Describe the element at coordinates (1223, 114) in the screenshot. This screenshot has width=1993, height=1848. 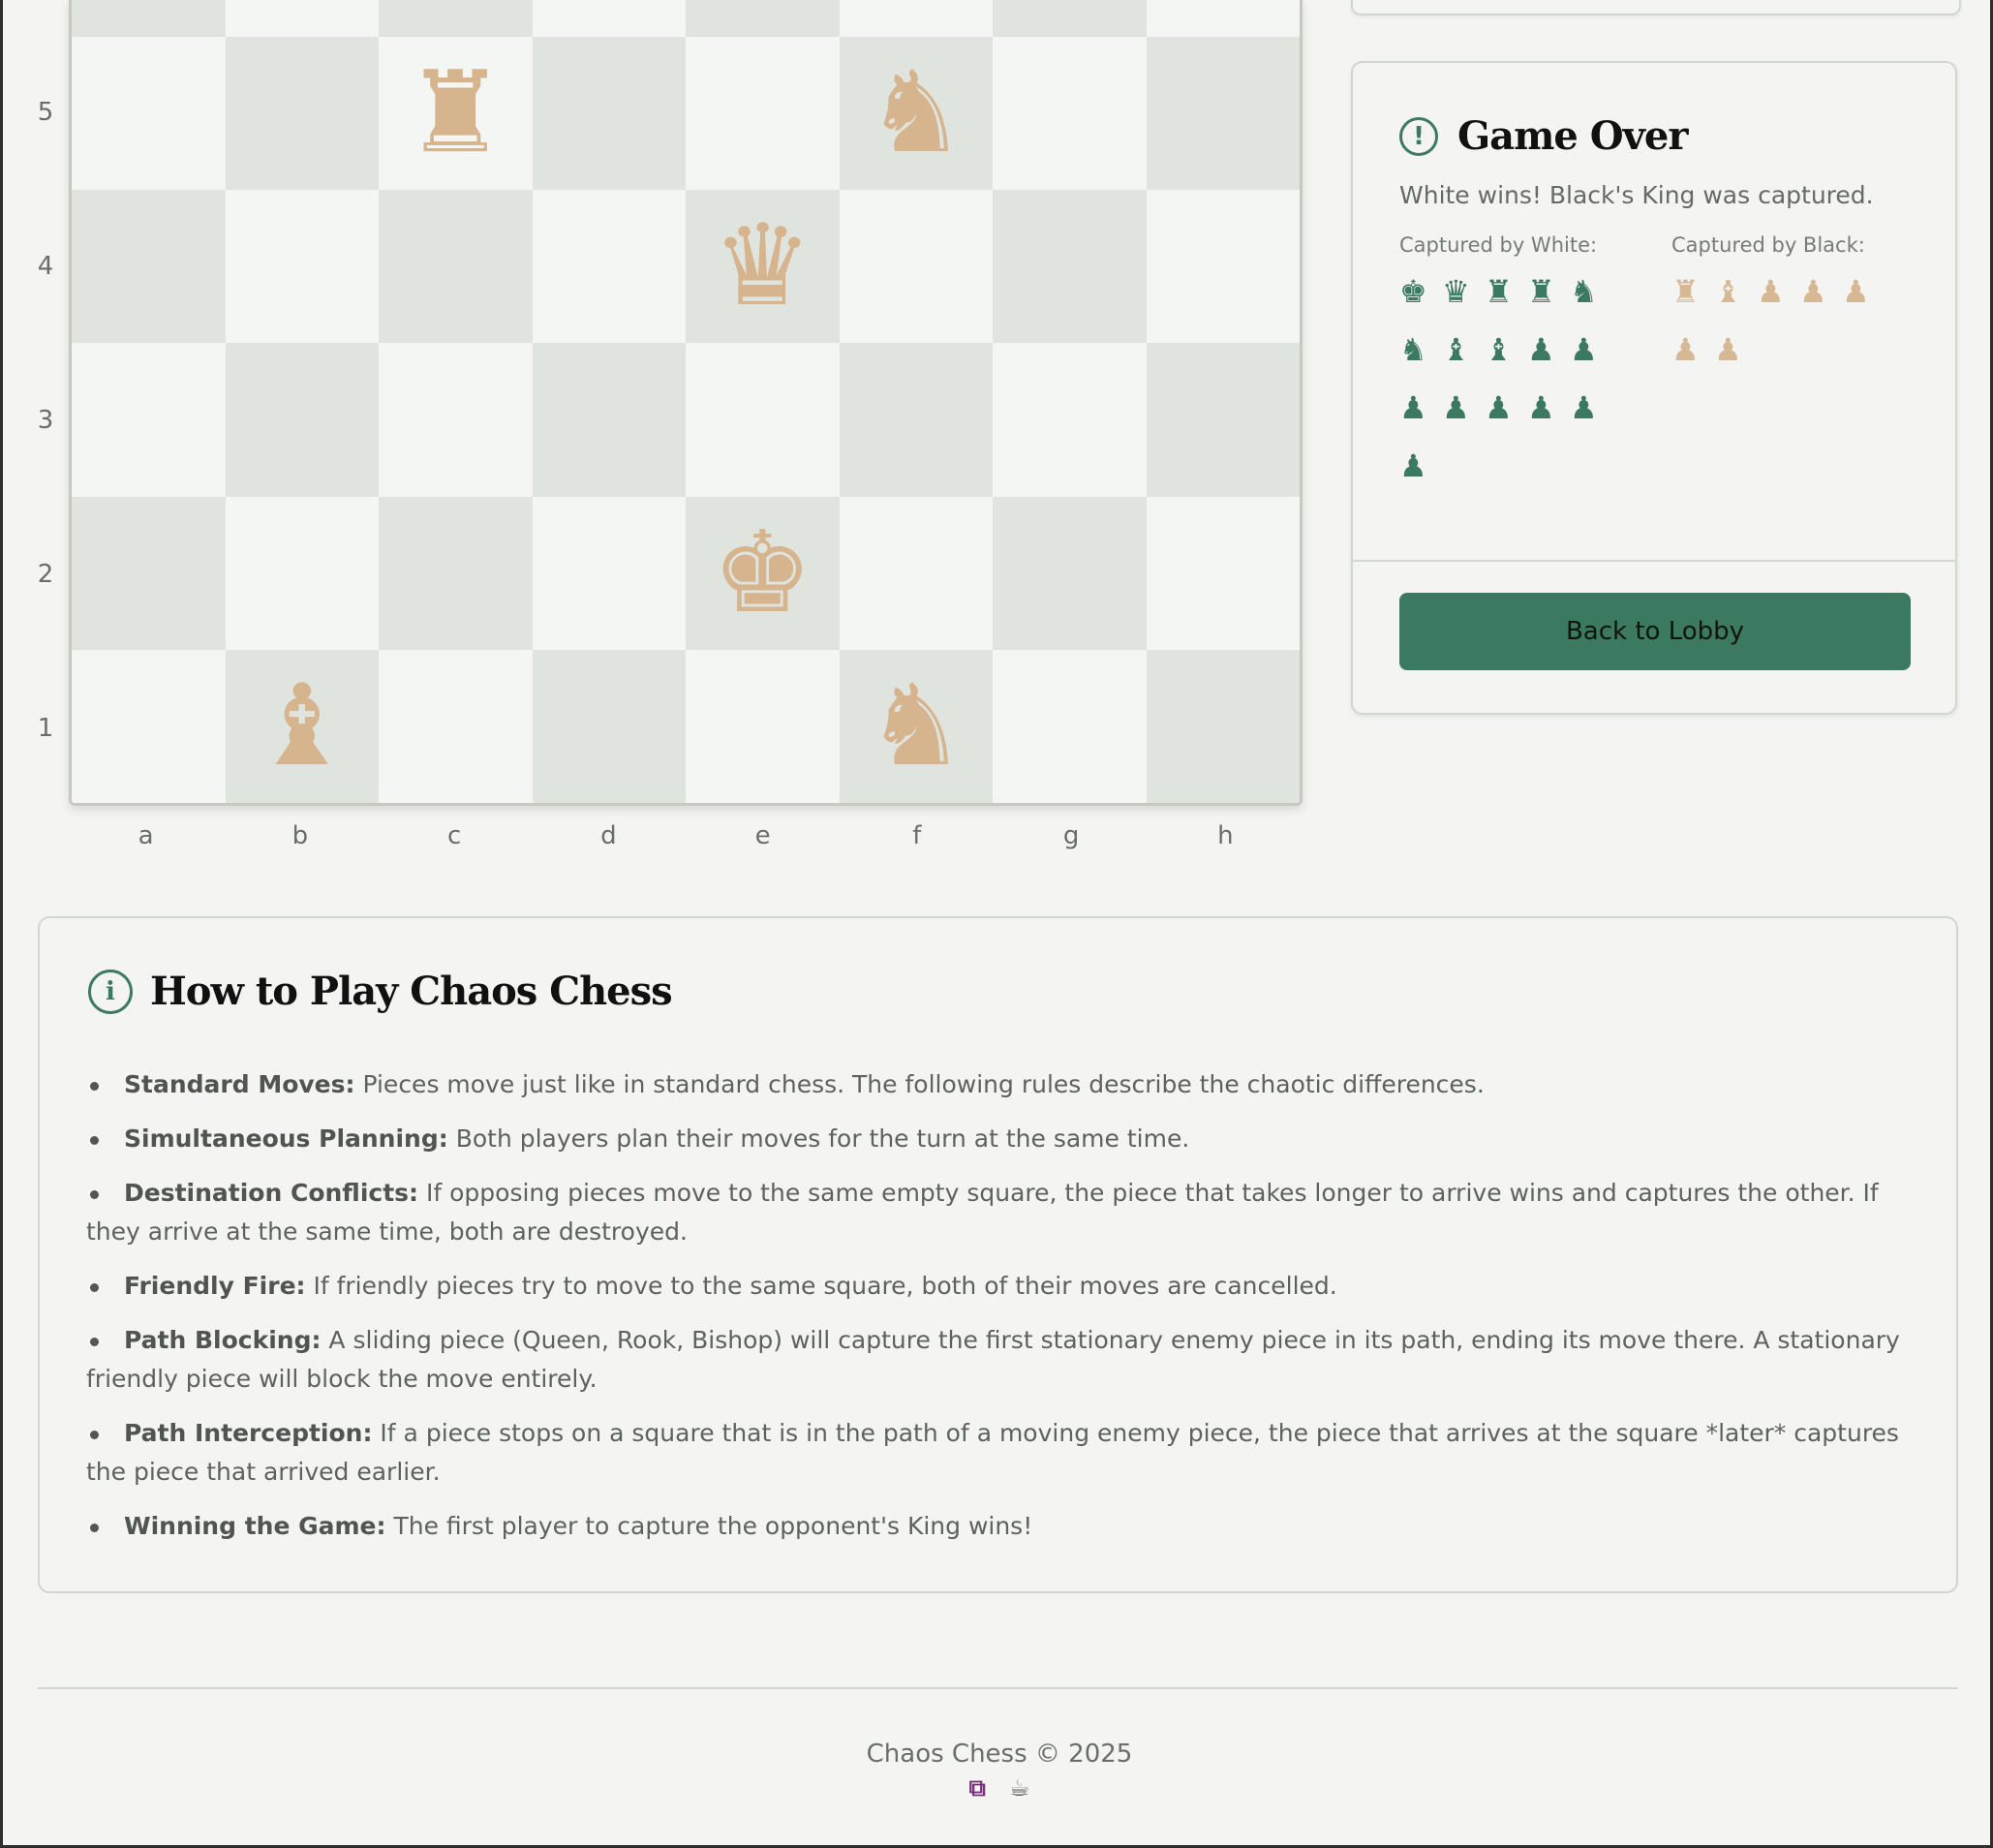
I see `square-h5` at that location.